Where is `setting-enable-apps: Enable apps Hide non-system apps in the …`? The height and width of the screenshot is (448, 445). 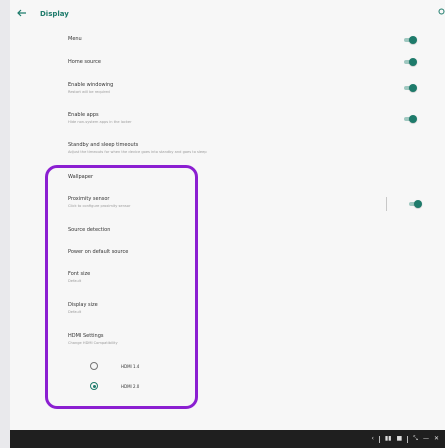
setting-enable-apps: Enable apps Hide non-system apps in the … is located at coordinates (100, 118).